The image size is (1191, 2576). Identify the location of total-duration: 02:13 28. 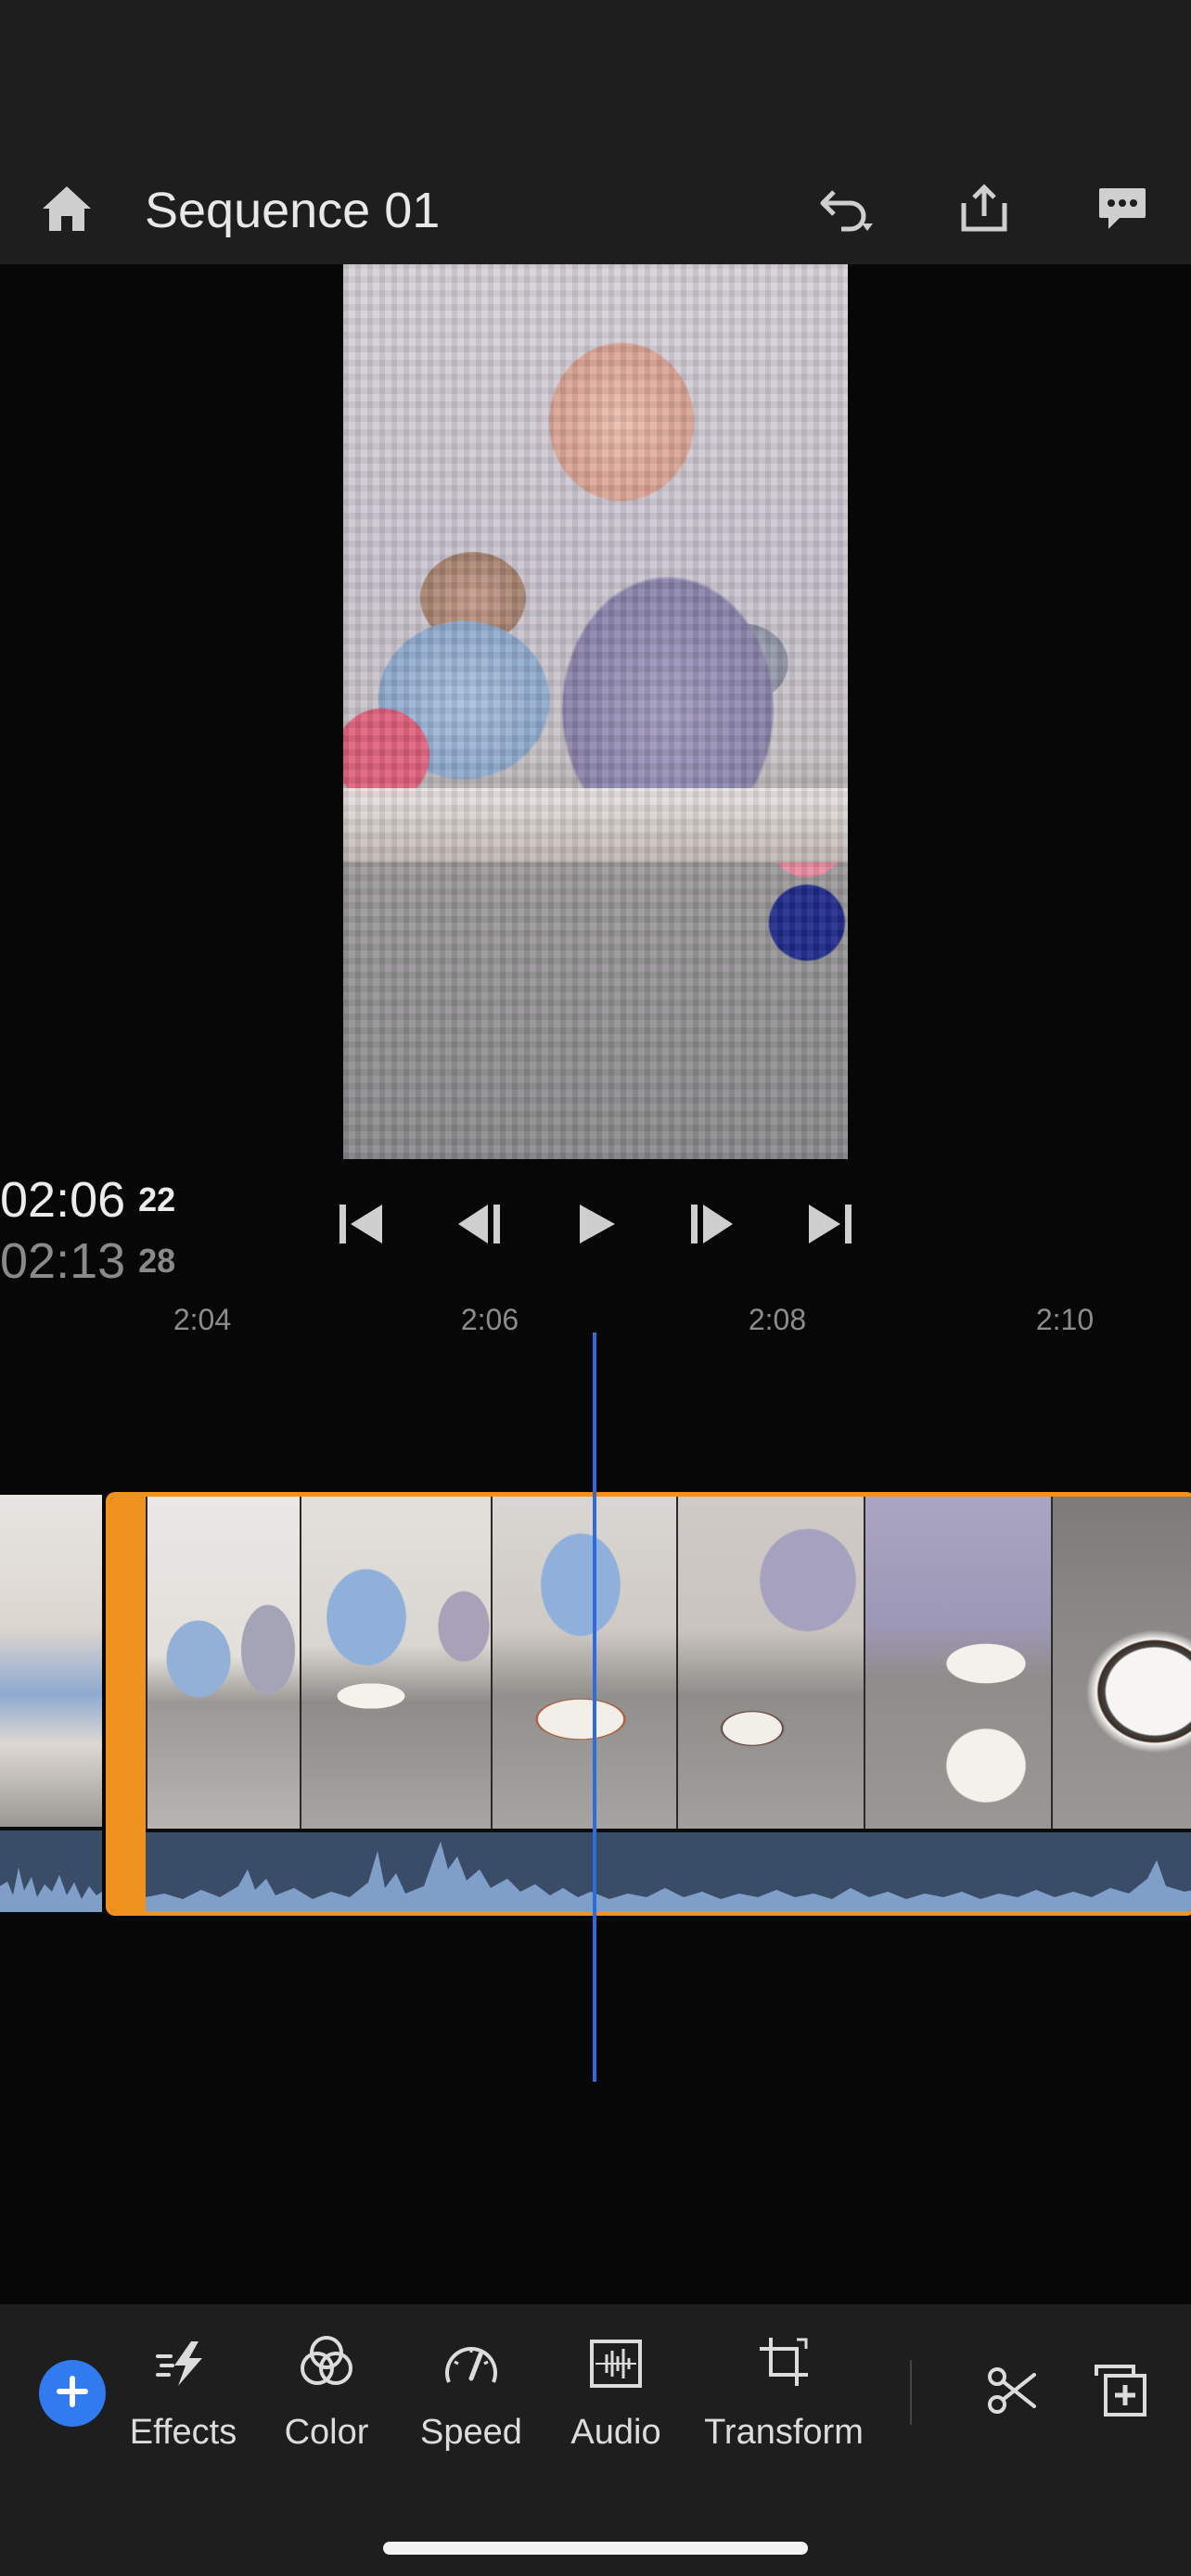
(87, 1261).